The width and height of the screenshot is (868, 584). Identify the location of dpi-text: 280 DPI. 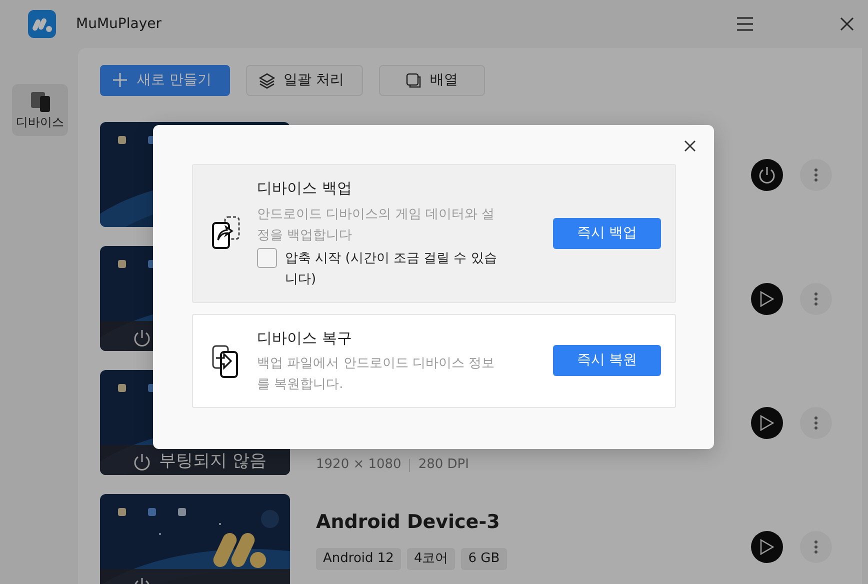
(443, 465).